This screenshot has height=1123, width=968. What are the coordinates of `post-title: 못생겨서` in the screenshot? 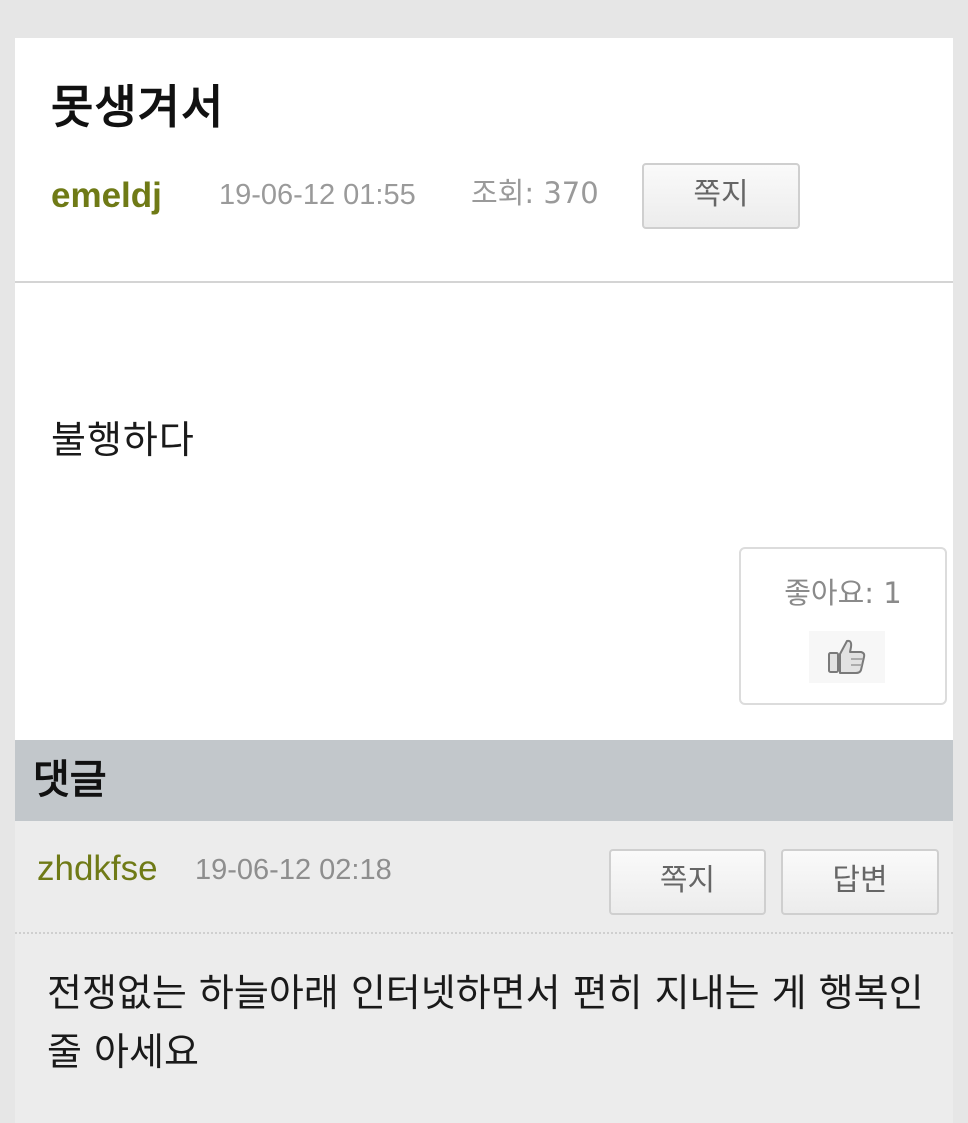 It's located at (138, 107).